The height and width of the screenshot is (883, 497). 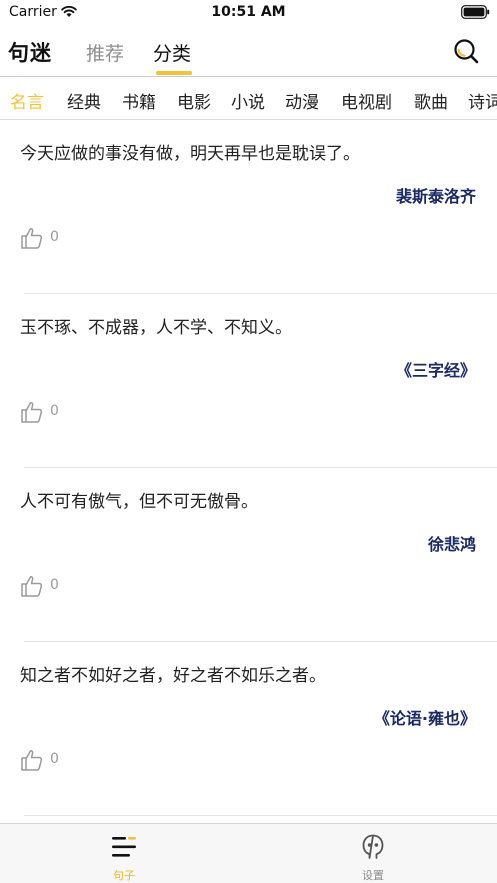 What do you see at coordinates (84, 100) in the screenshot?
I see `category-item-jingdian: 经典` at bounding box center [84, 100].